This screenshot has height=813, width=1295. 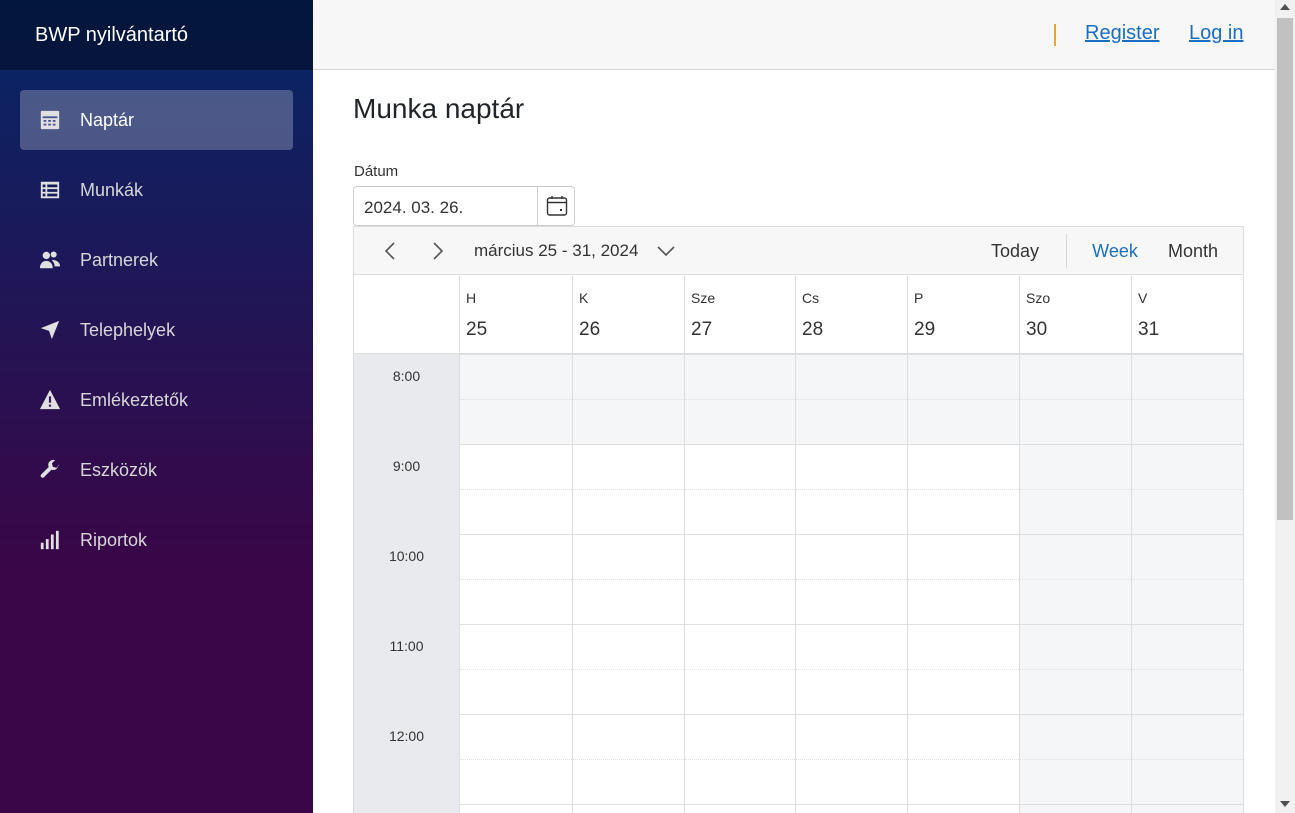 I want to click on sidebar-item-telephelyek: Telephelyek, so click(x=156, y=330).